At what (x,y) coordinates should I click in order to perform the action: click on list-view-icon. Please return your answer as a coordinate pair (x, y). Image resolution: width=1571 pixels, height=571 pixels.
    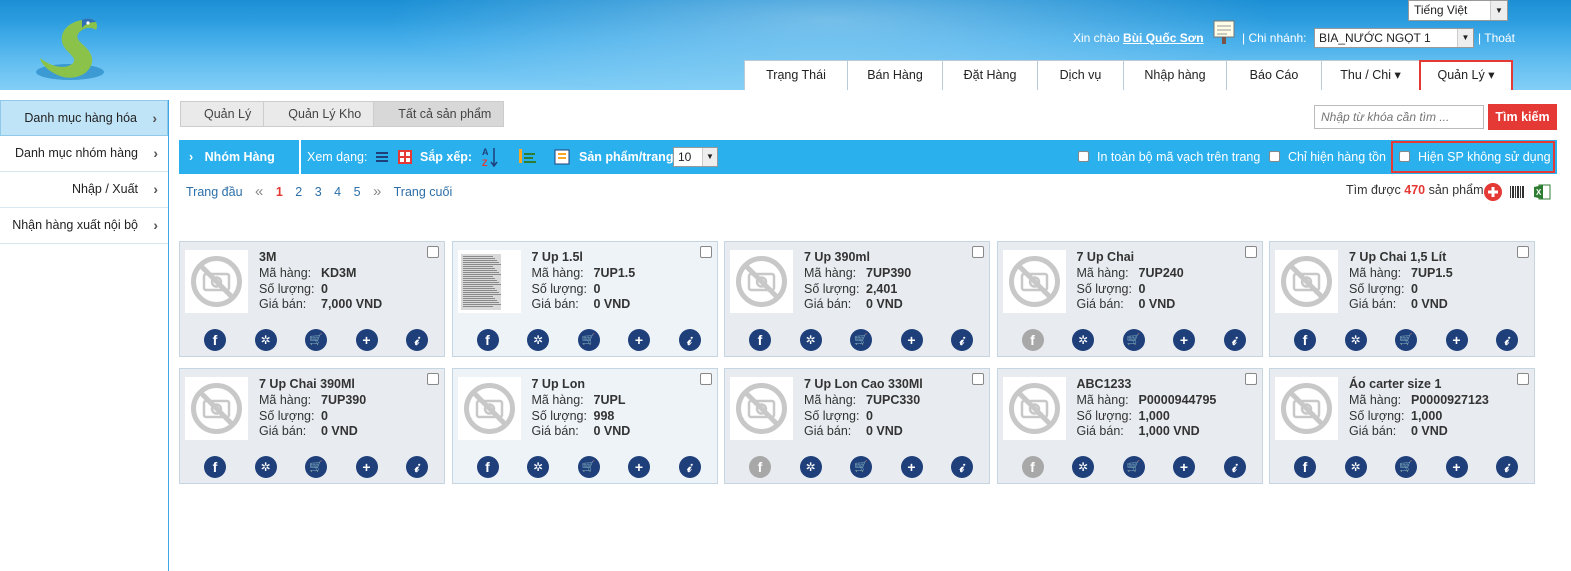
    Looking at the image, I should click on (382, 157).